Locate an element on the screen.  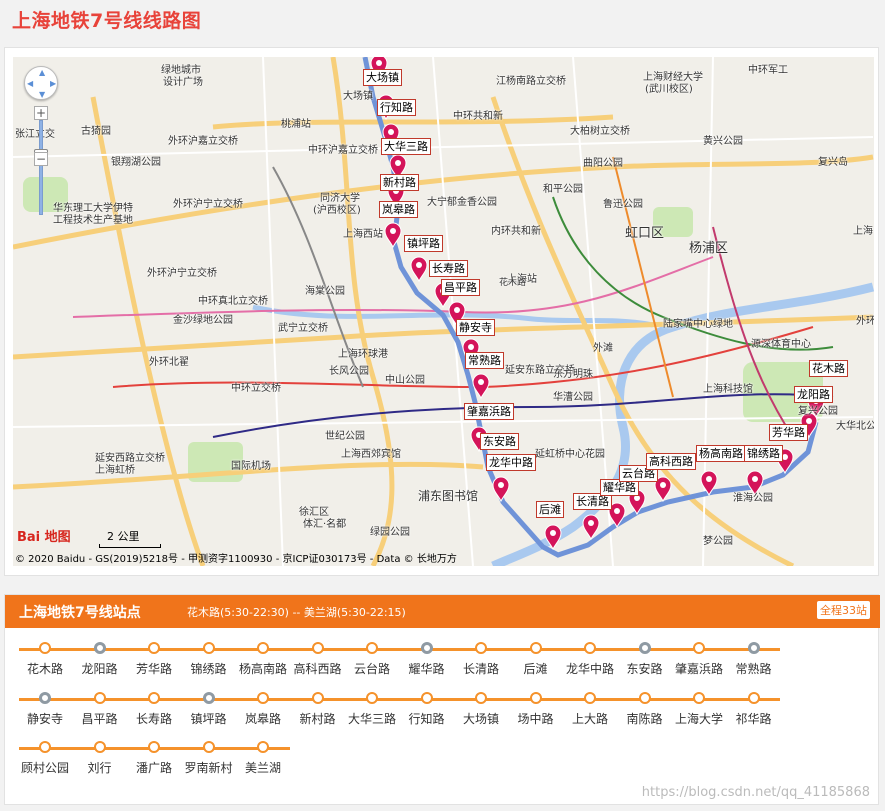
station-item: 肇嘉浜路 is located at coordinates (699, 659).